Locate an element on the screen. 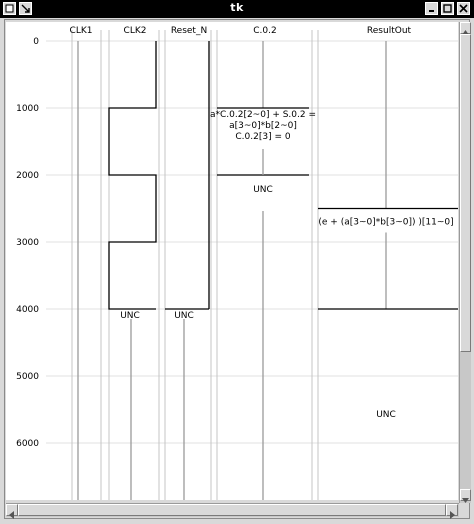  close-button is located at coordinates (463, 8).